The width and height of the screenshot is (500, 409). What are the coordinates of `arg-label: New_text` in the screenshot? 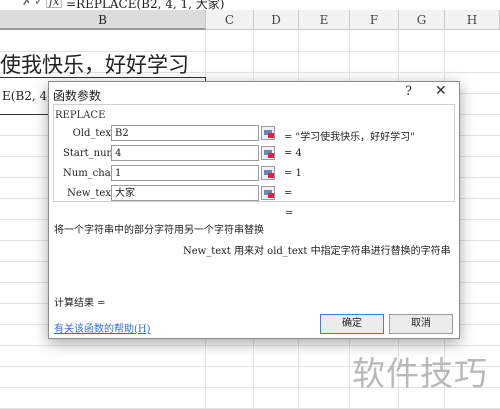 It's located at (91, 193).